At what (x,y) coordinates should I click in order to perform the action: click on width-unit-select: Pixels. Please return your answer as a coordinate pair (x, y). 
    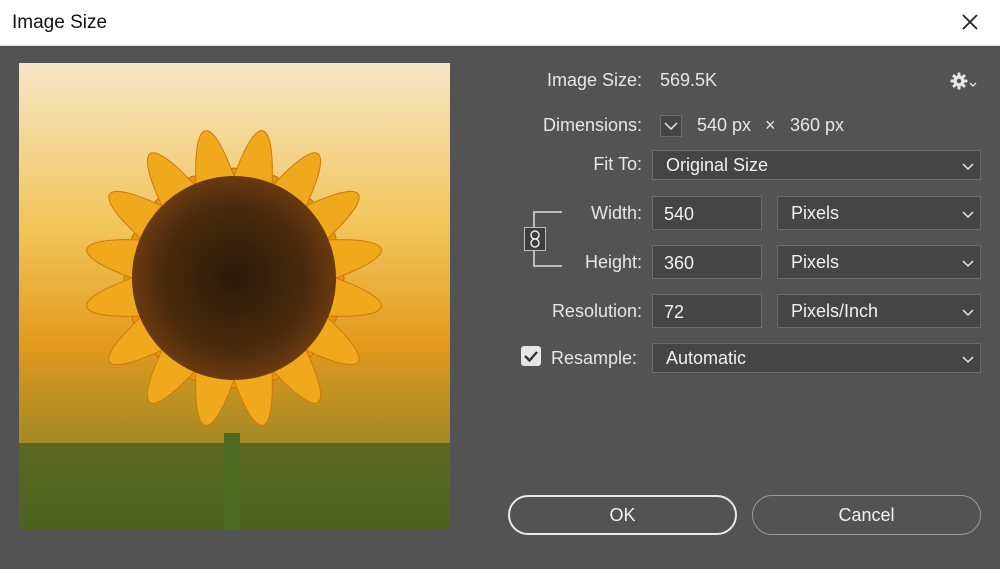
    Looking at the image, I should click on (879, 213).